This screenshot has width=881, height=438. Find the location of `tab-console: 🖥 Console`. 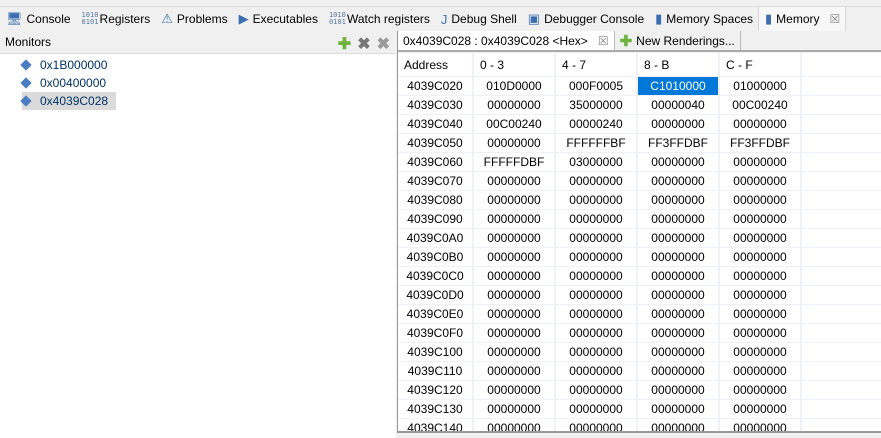

tab-console: 🖥 Console is located at coordinates (38, 19).